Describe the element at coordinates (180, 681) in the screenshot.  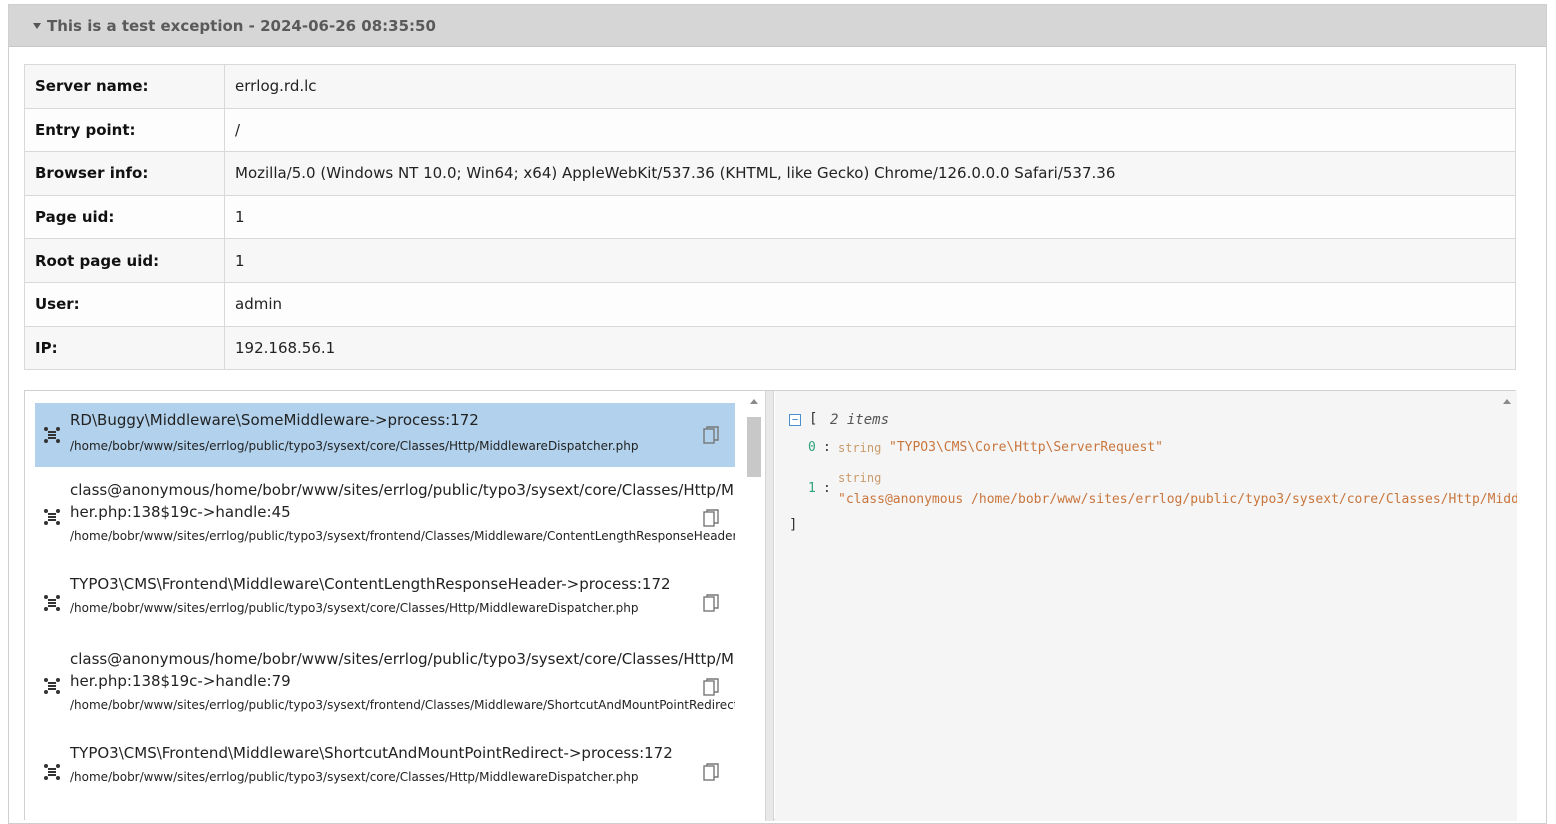
I see `frame-function-cont: her.php:138$19c->handle:79` at that location.